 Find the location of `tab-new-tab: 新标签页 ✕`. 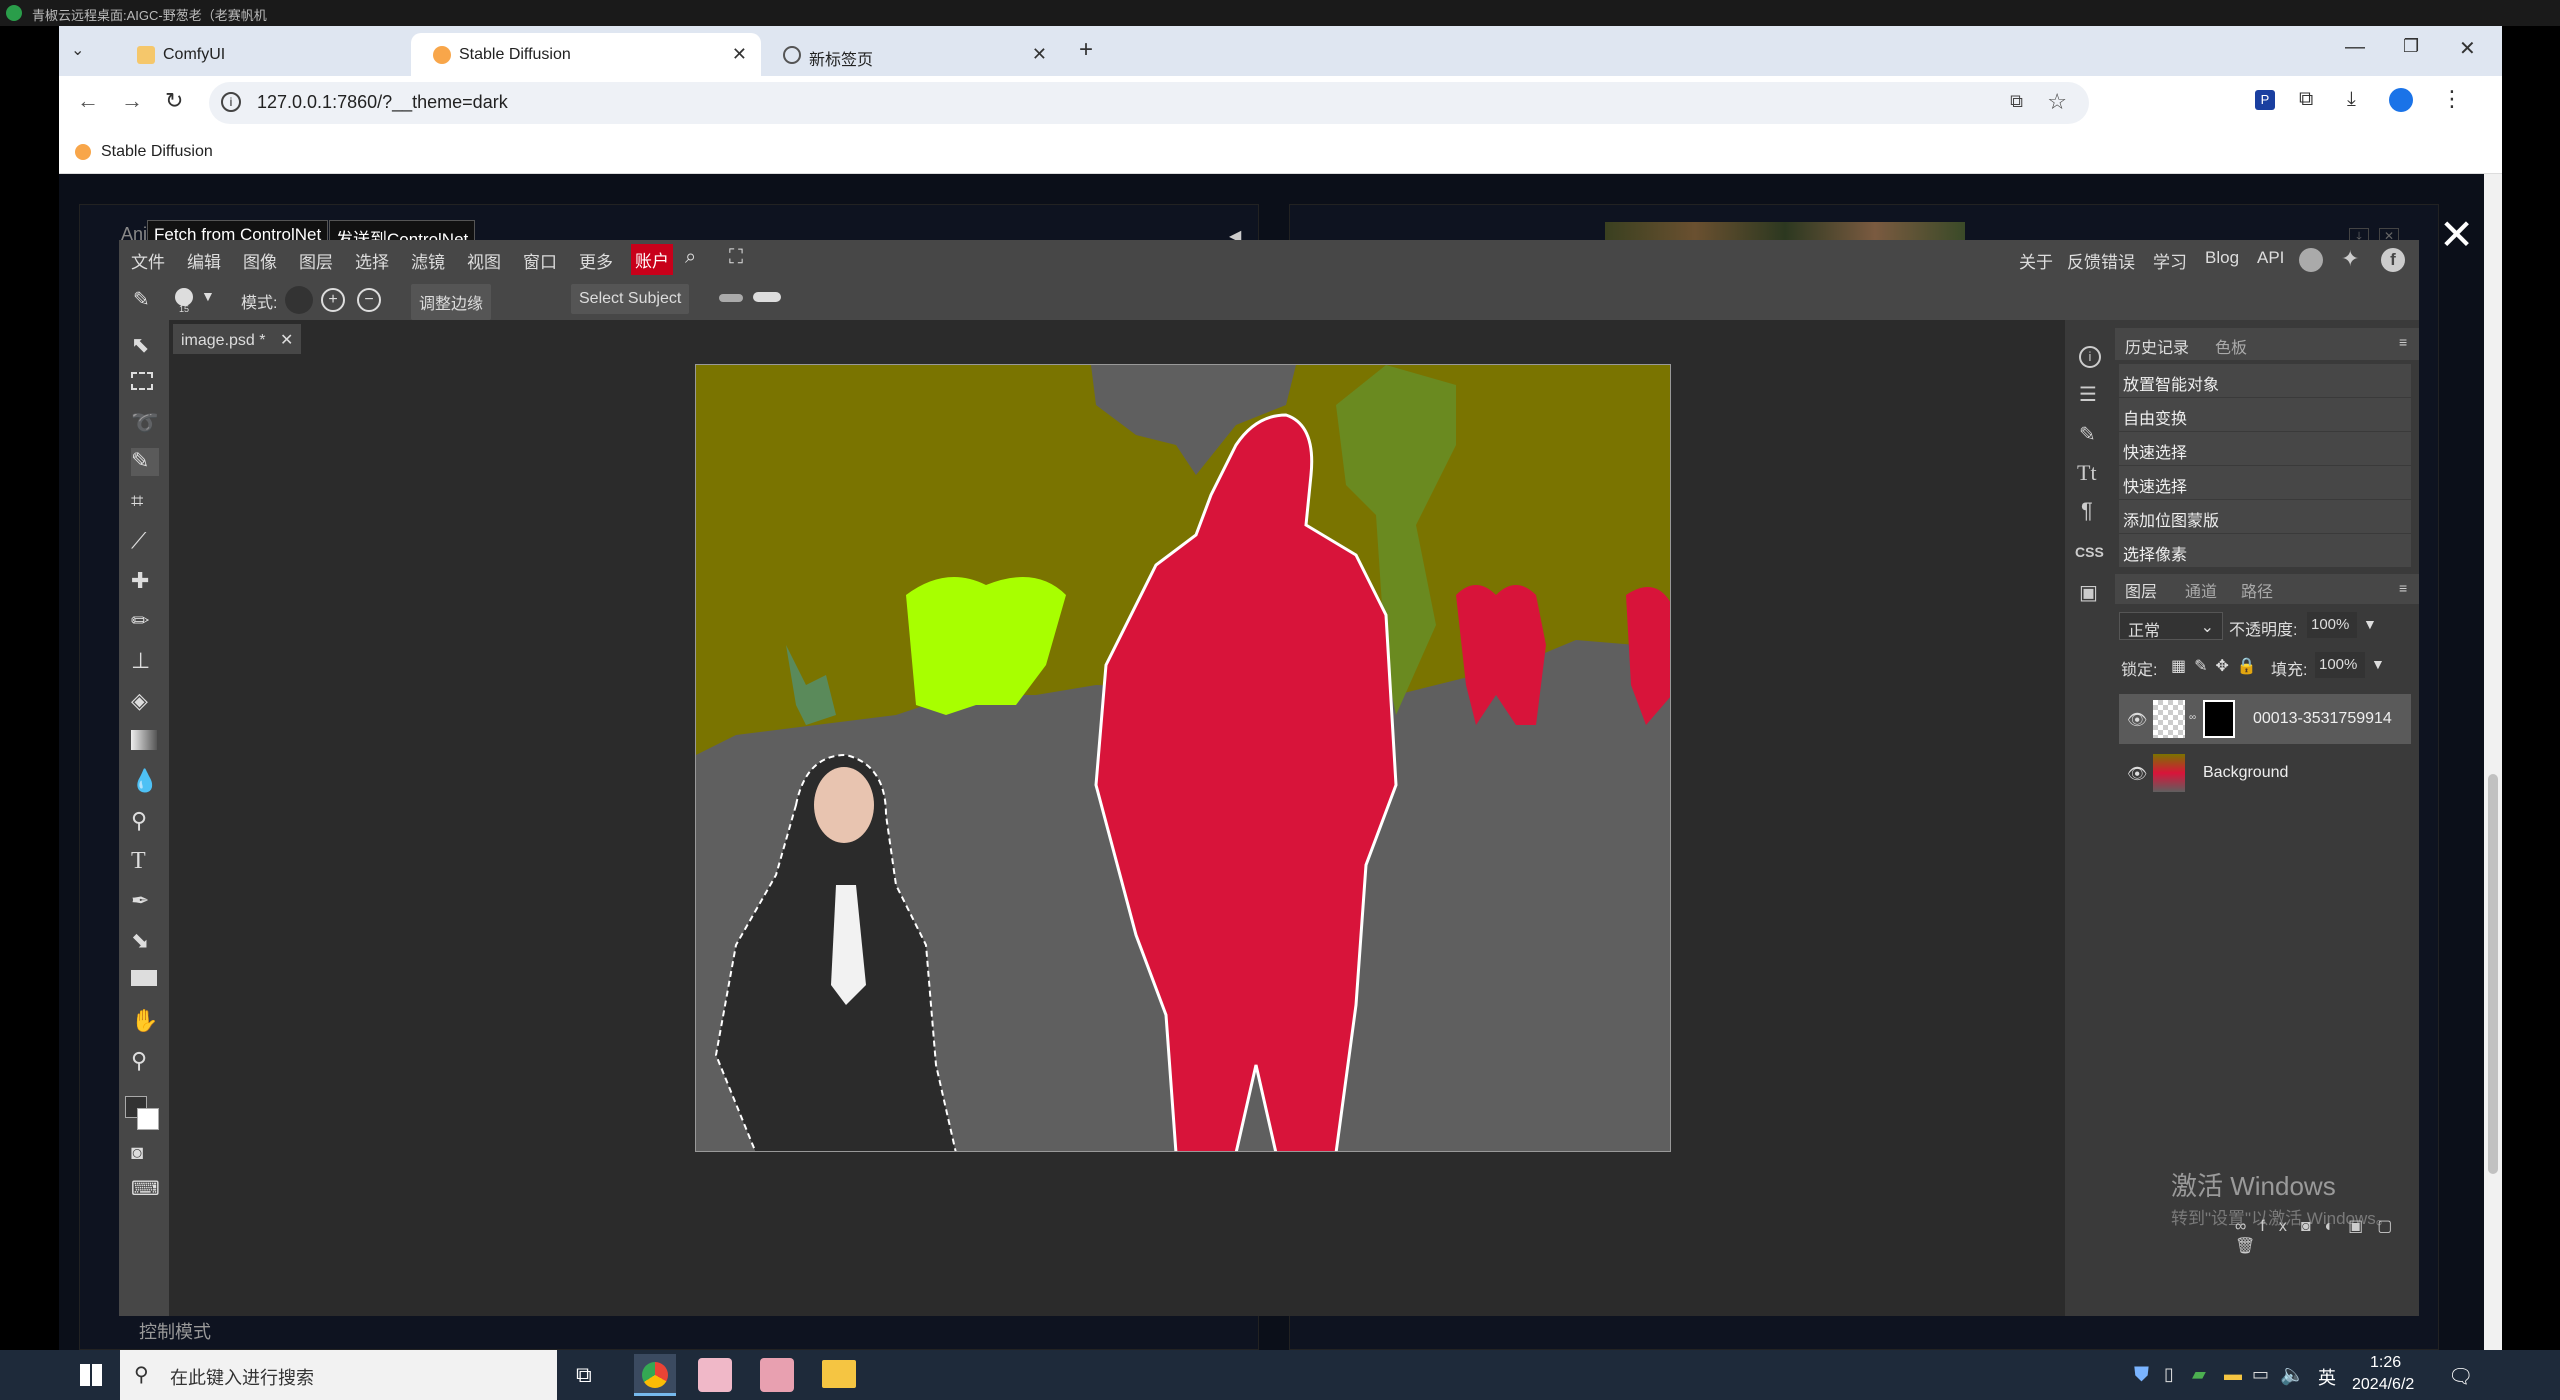

tab-new-tab: 新标签页 ✕ is located at coordinates (911, 54).